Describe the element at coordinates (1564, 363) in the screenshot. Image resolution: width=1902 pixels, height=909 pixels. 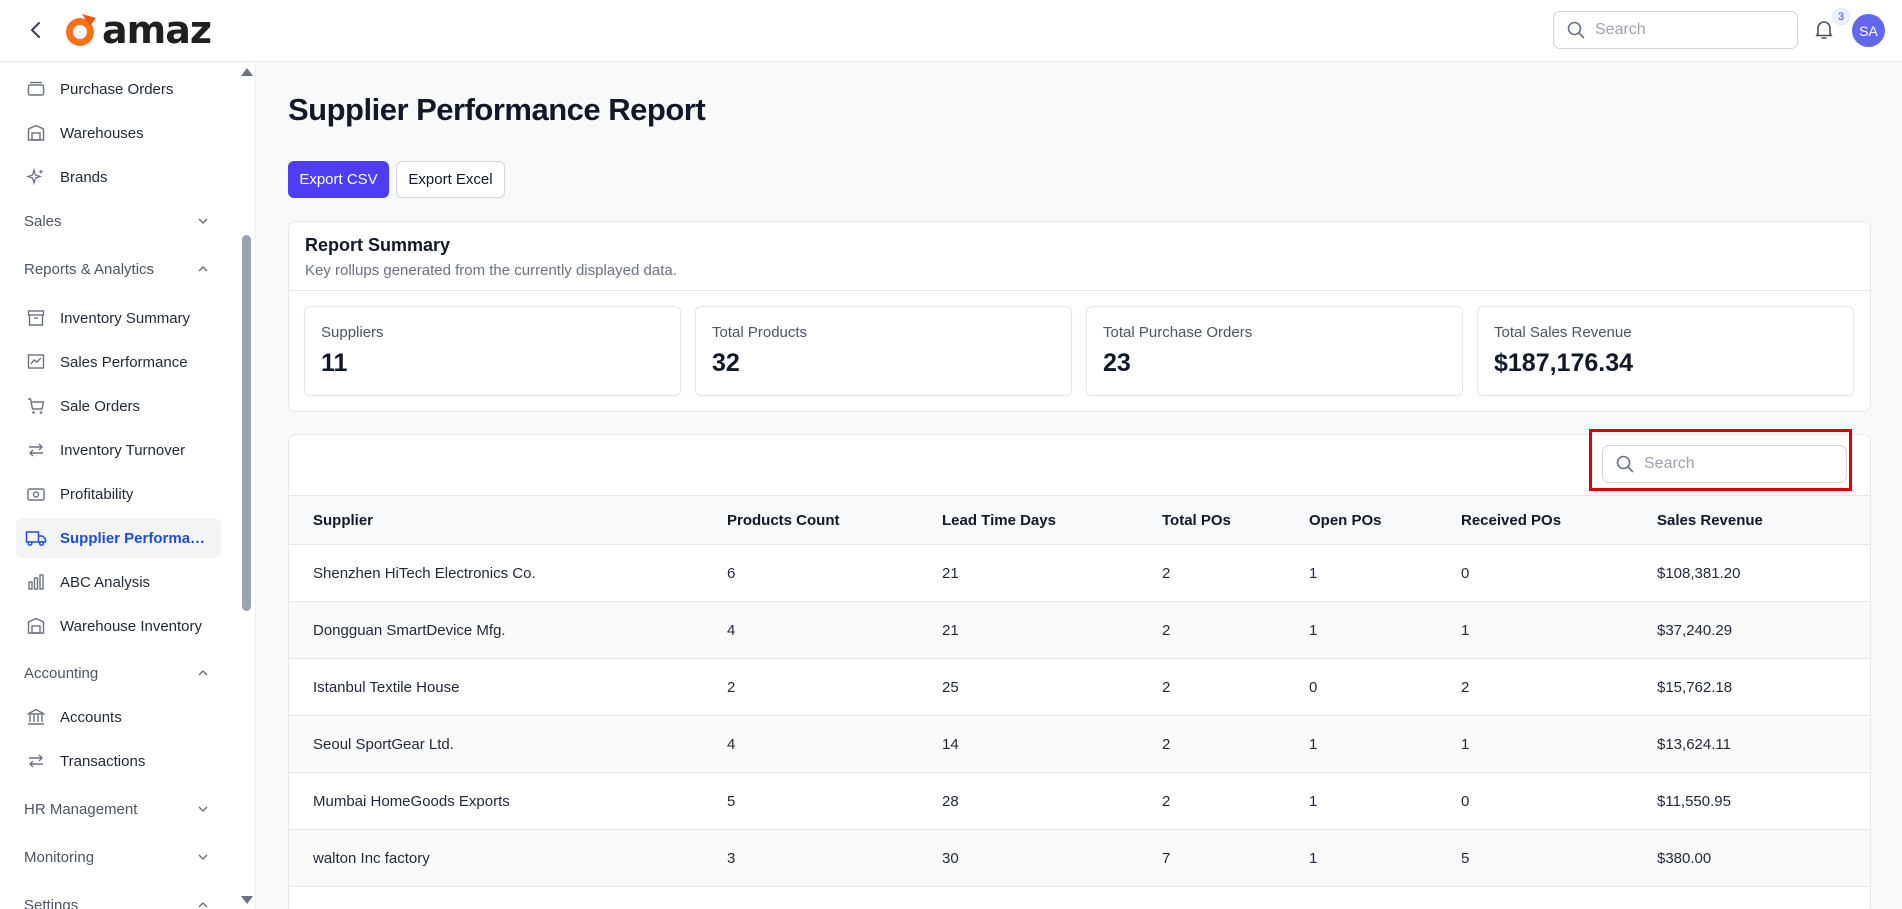
I see `stat-value: $187,176.34` at that location.